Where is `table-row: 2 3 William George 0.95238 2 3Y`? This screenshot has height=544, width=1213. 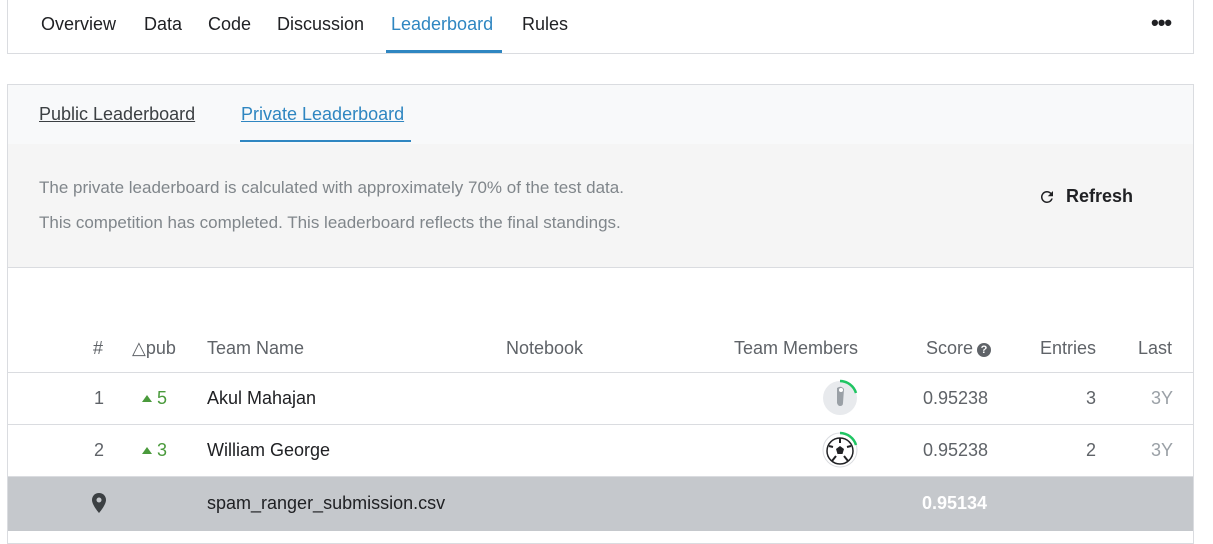
table-row: 2 3 William George 0.95238 2 3Y is located at coordinates (600, 451).